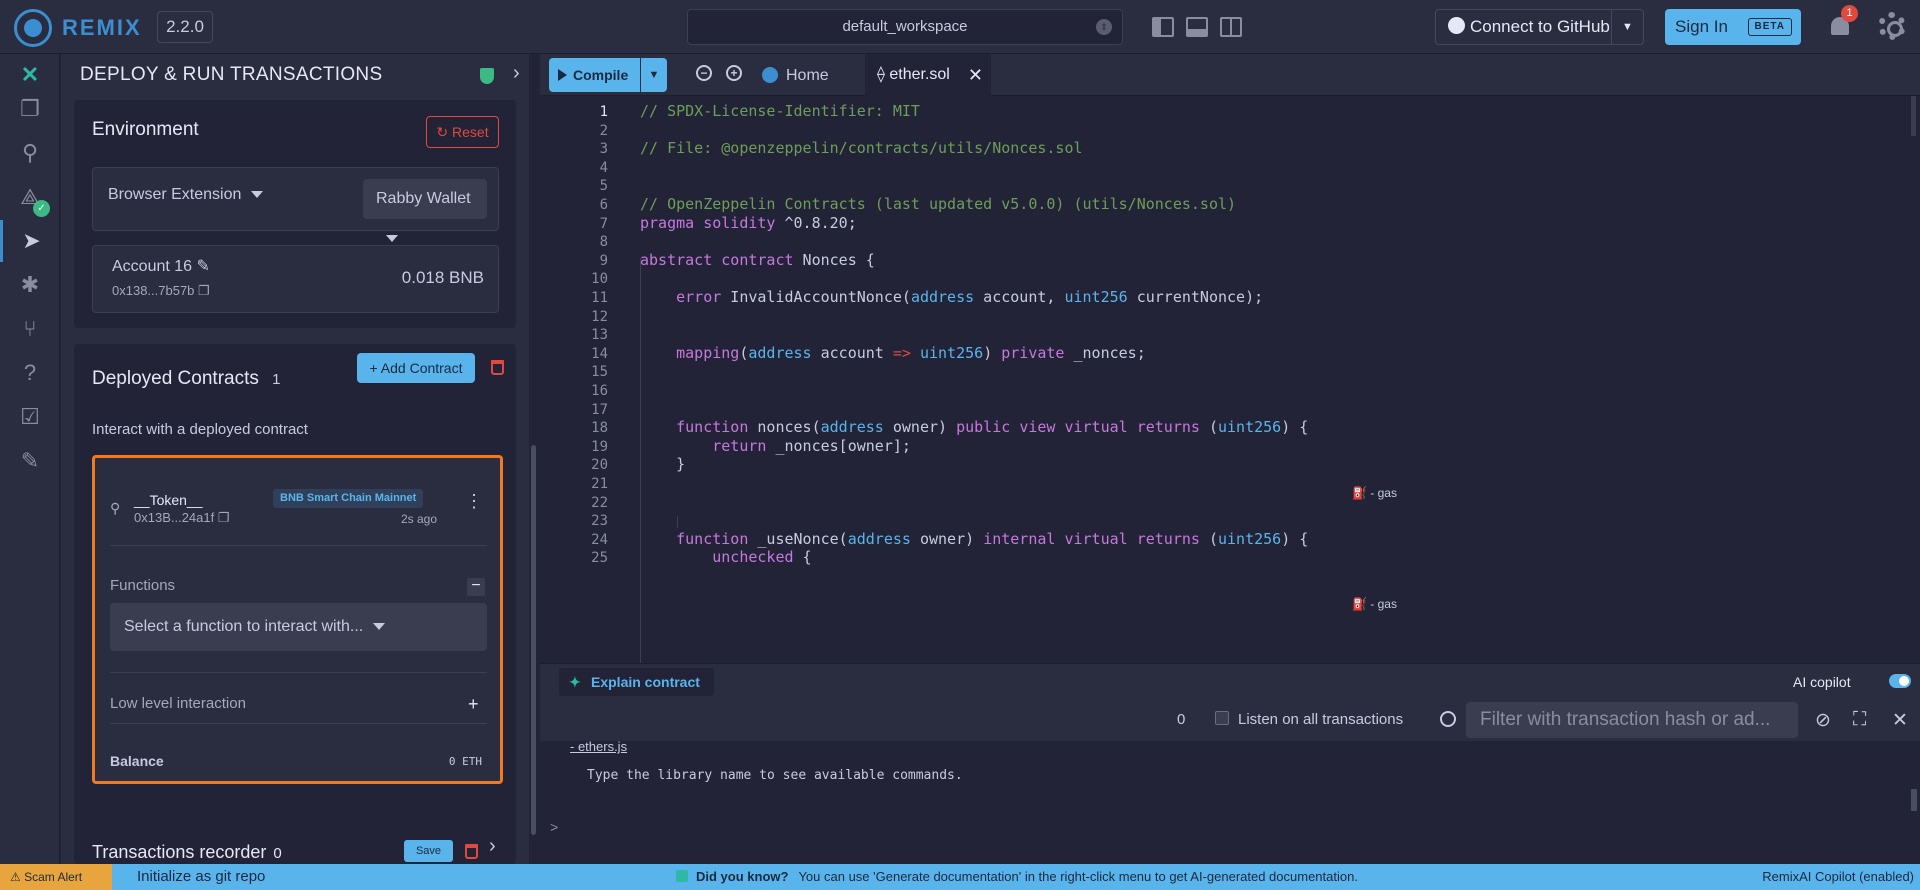 The width and height of the screenshot is (1920, 890). What do you see at coordinates (1163, 27) in the screenshot?
I see `toggle-left-panel-icon` at bounding box center [1163, 27].